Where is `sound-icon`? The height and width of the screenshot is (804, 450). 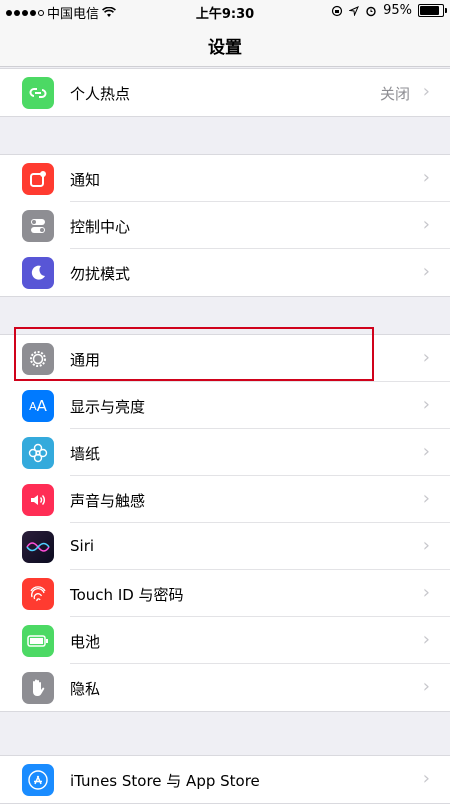
sound-icon is located at coordinates (38, 500).